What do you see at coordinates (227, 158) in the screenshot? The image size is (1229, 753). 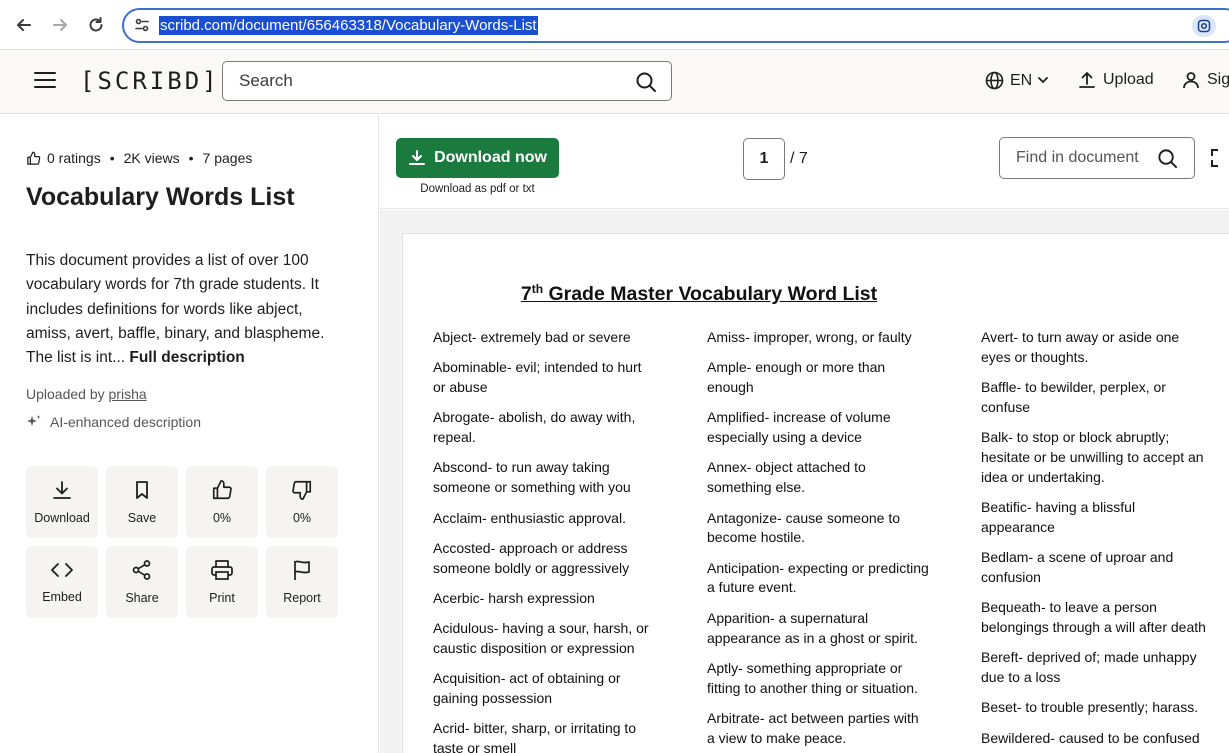 I see `pages-count: 7 pages` at bounding box center [227, 158].